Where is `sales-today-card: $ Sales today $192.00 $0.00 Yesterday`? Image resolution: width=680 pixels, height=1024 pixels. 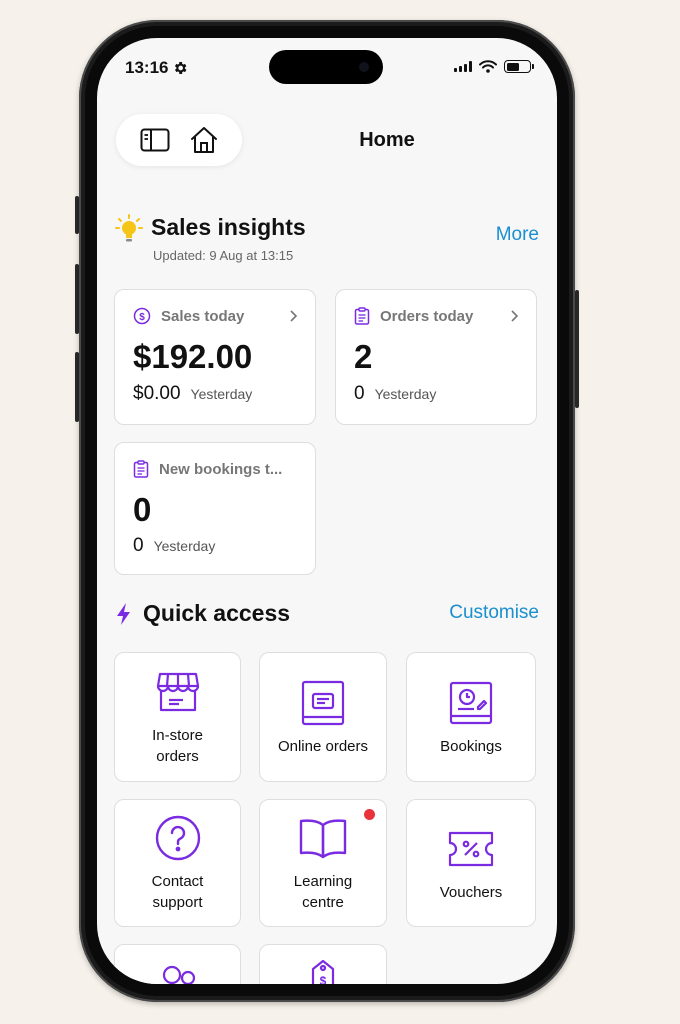 sales-today-card: $ Sales today $192.00 $0.00 Yesterday is located at coordinates (215, 357).